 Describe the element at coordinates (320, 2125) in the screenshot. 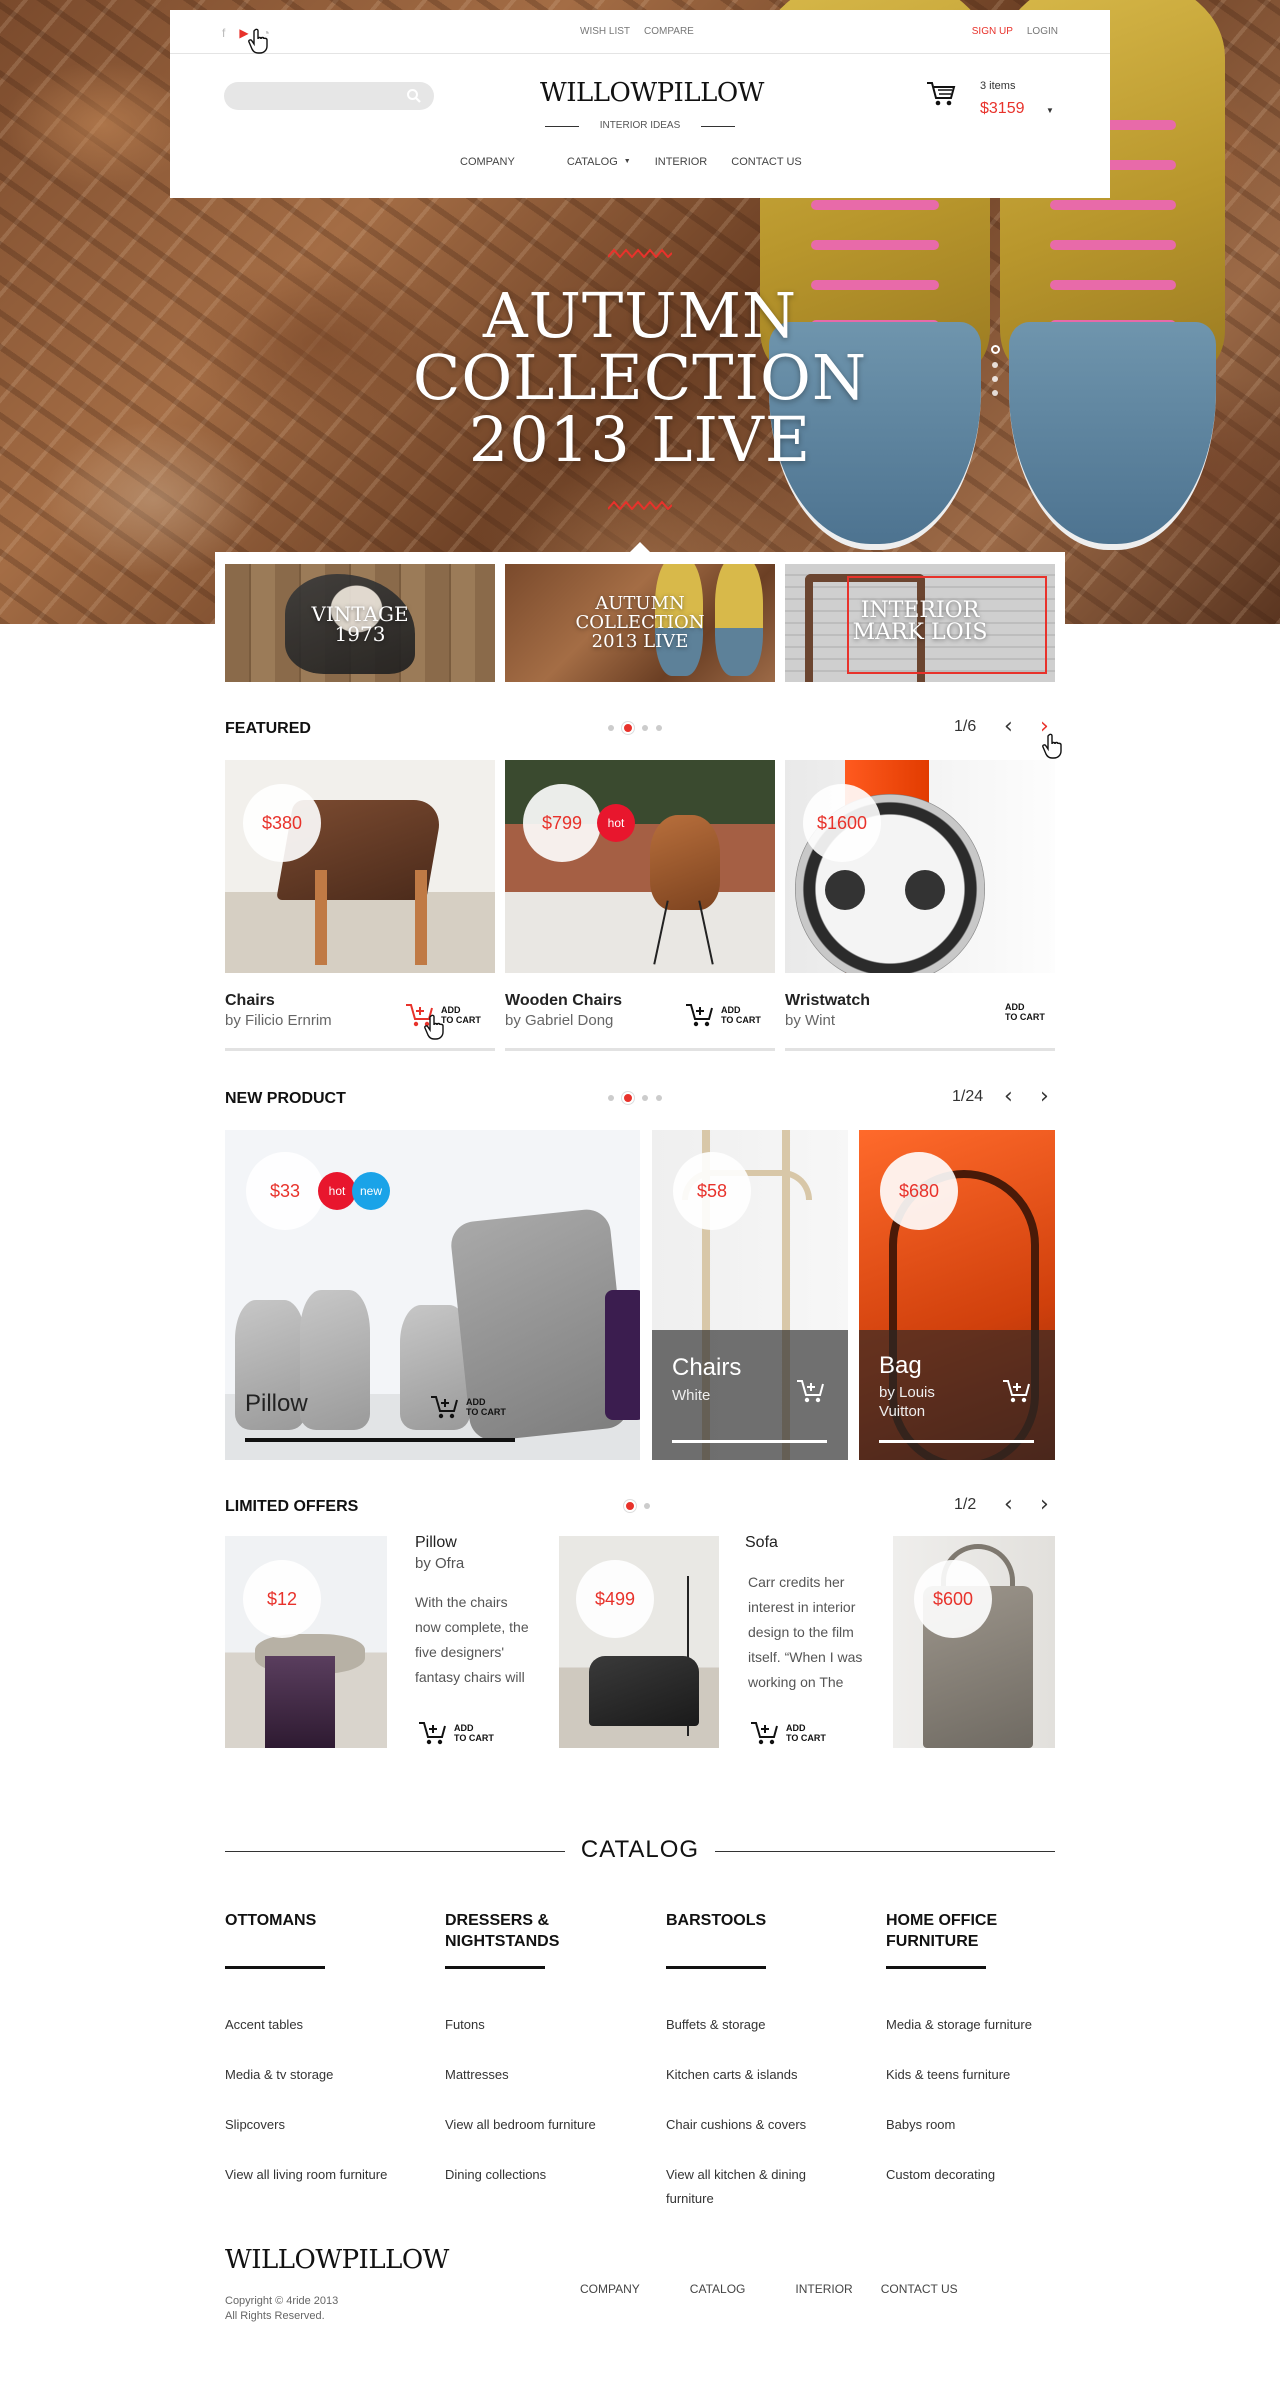

I see `catalog-link: Slipcovers` at that location.